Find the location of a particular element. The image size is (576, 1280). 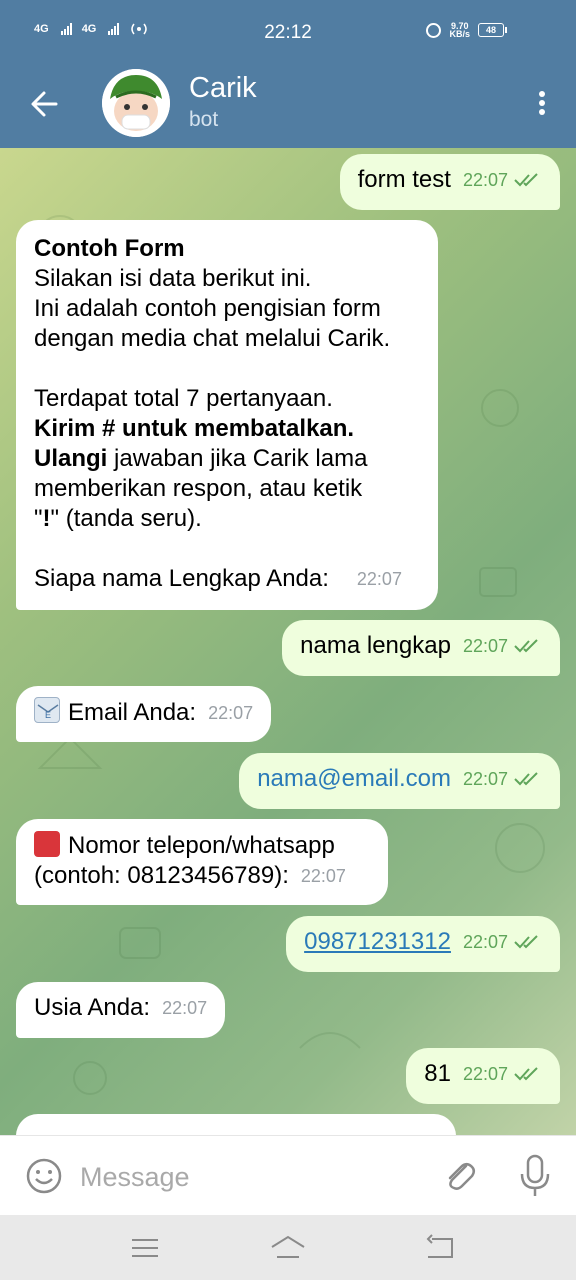

envelope-icon: E is located at coordinates (47, 710).